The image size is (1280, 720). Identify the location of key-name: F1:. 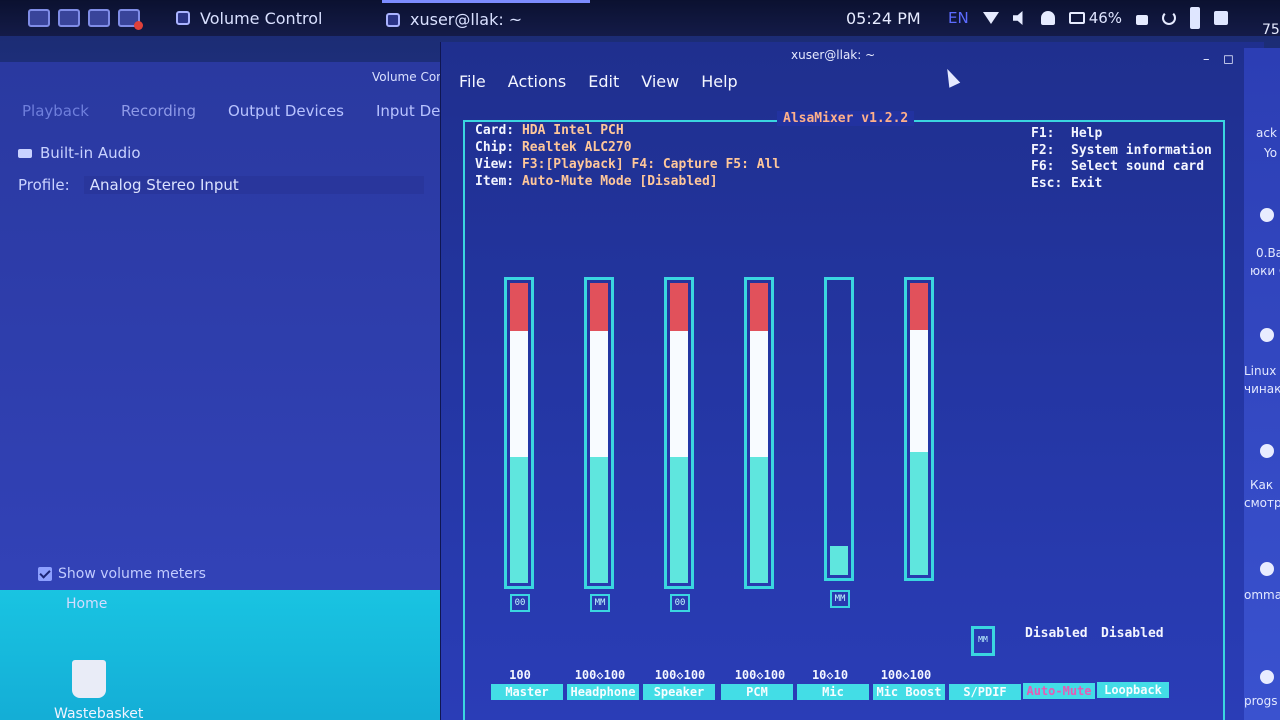
(1043, 133).